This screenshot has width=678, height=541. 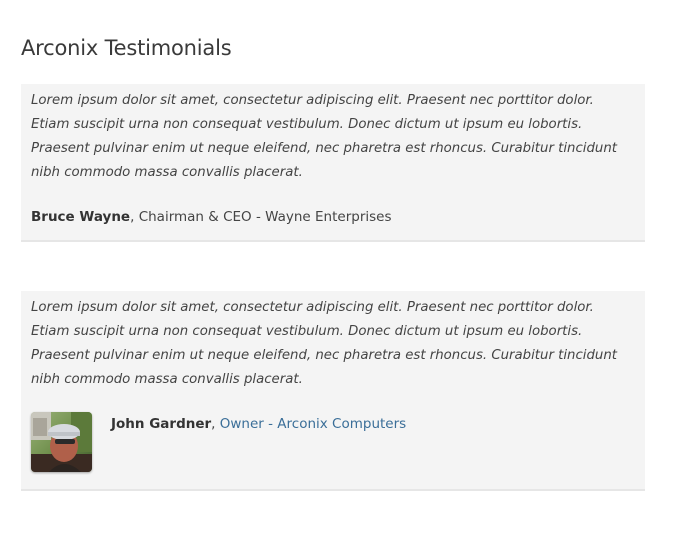 I want to click on author-byline: Chairman & CEO - Wayne Enterprises, so click(x=265, y=217).